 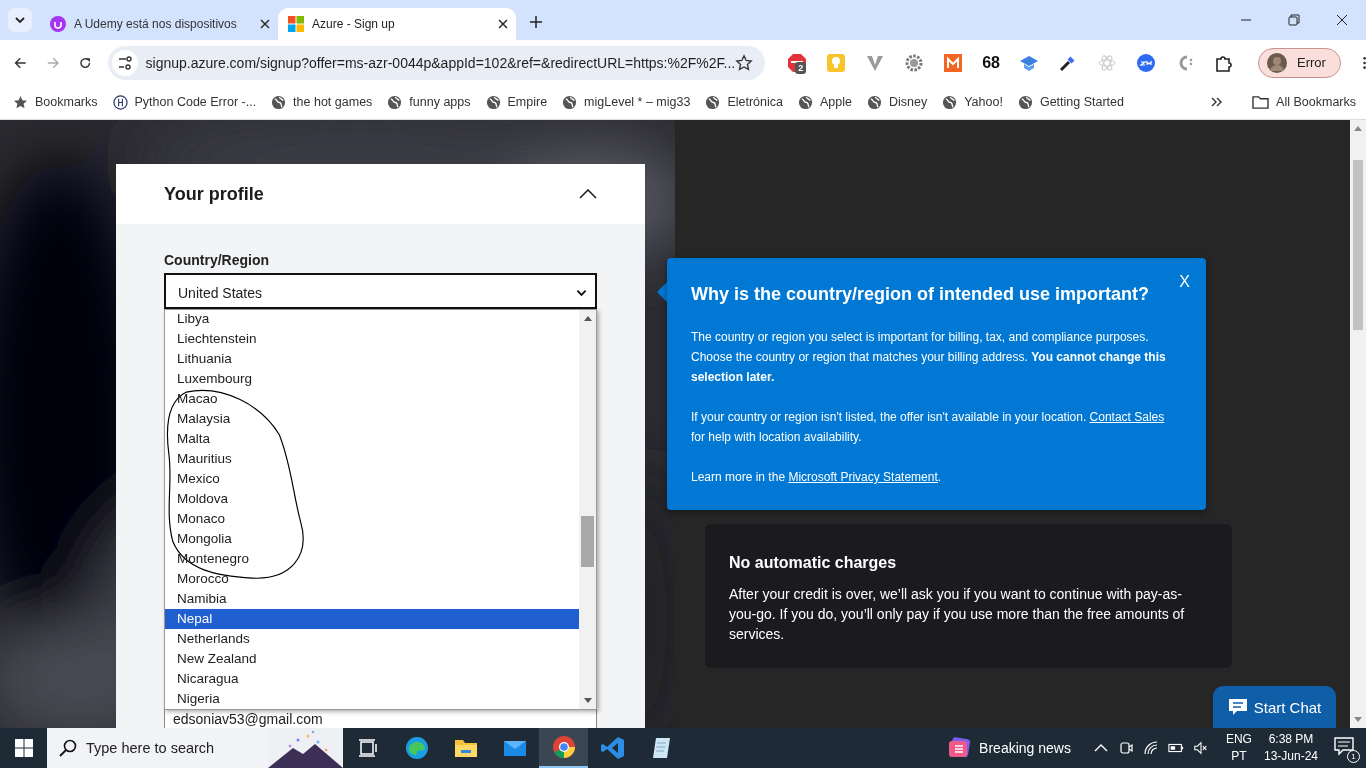 I want to click on restore-icon, so click(x=1294, y=20).